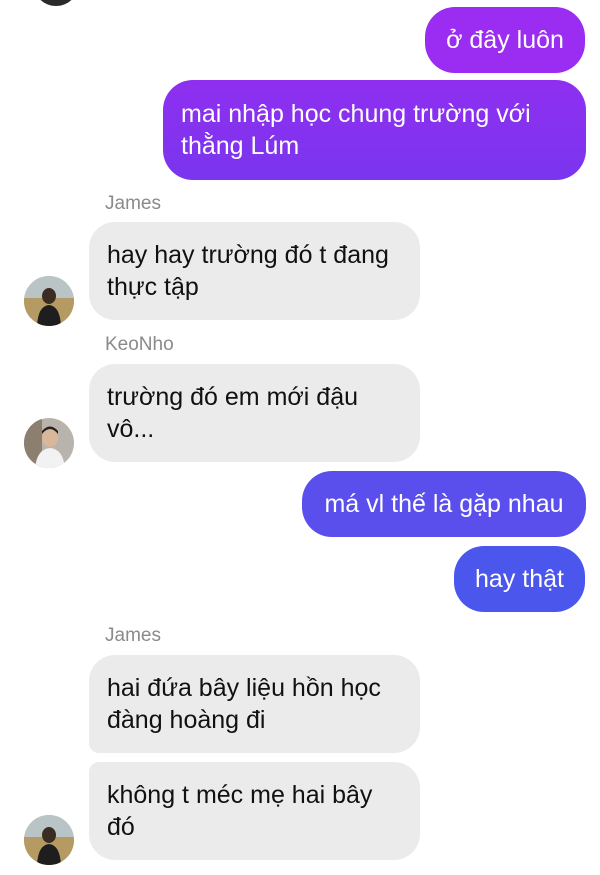 The height and width of the screenshot is (875, 600). What do you see at coordinates (254, 811) in the screenshot?
I see `received-message-bubble: không t méc mẹ hai bây đó` at bounding box center [254, 811].